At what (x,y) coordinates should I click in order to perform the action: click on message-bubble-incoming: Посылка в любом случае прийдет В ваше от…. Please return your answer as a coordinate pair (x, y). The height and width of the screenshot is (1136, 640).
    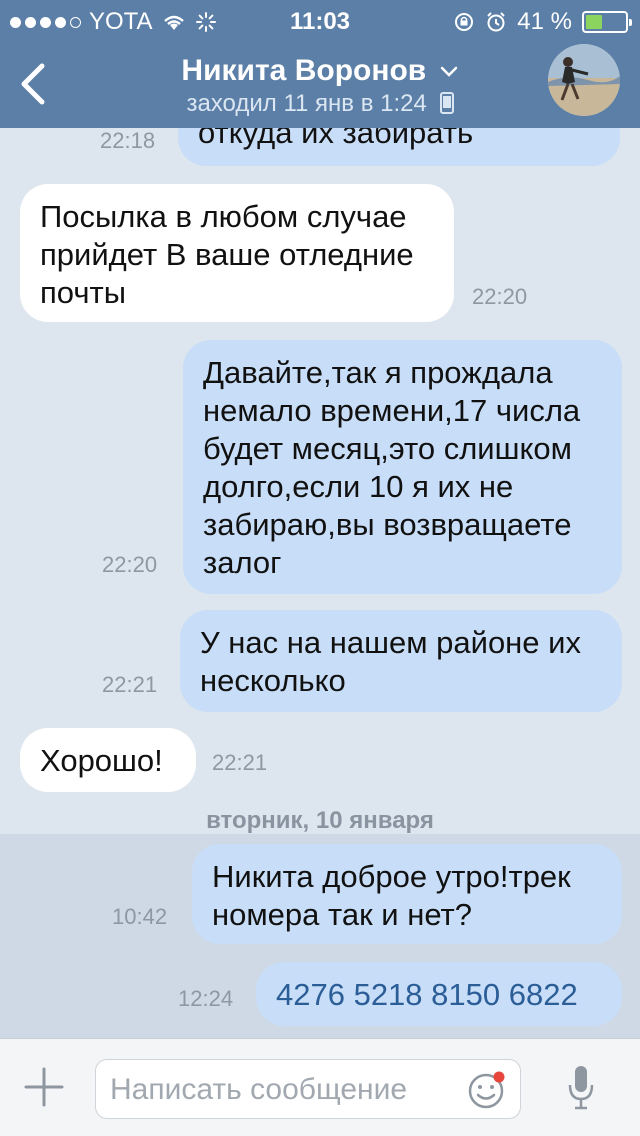
    Looking at the image, I should click on (237, 253).